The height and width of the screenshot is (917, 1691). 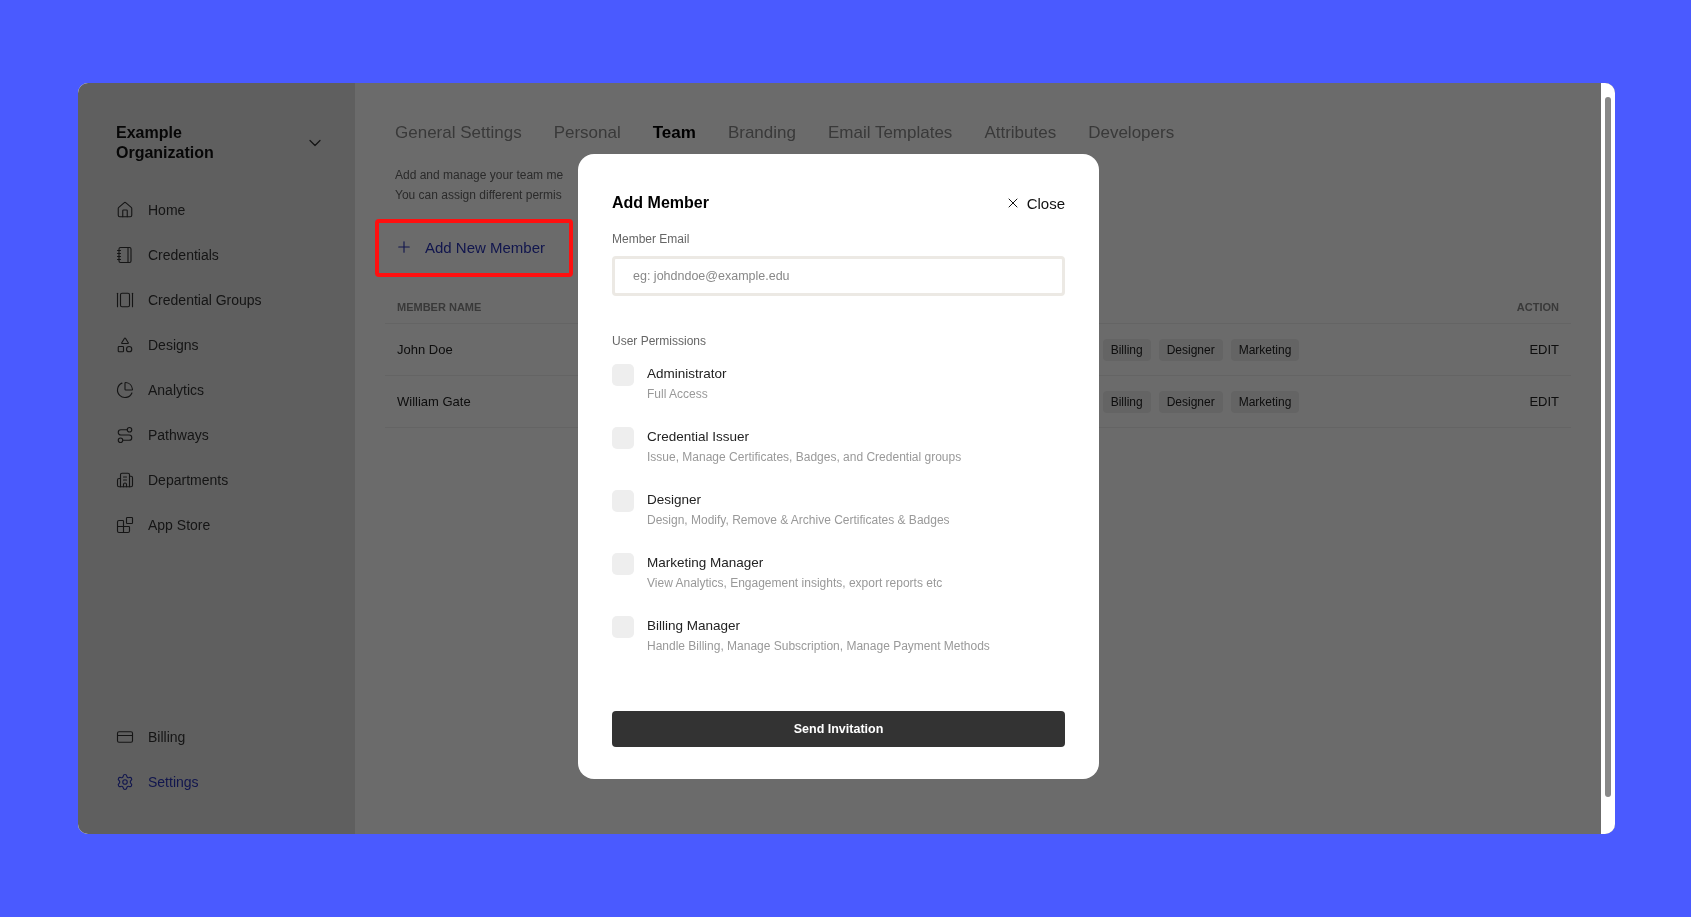 I want to click on notebook-icon, so click(x=125, y=254).